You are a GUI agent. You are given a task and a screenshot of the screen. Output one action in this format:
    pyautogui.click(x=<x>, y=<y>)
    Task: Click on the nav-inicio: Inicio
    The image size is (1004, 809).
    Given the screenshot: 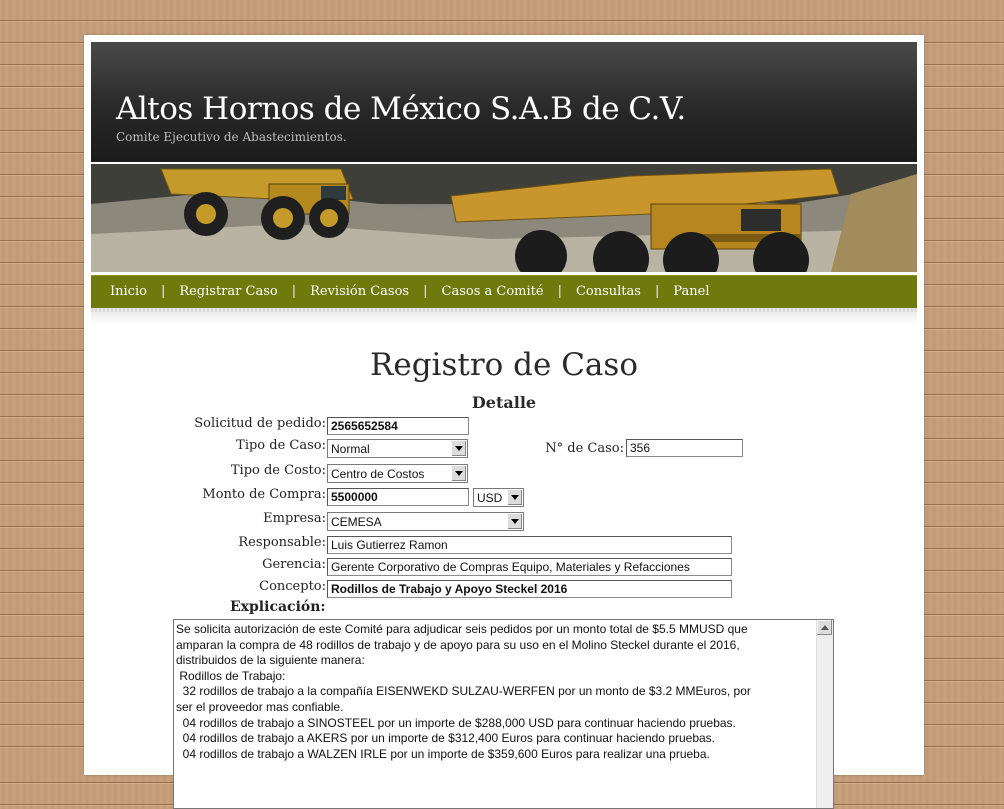 What is the action you would take?
    pyautogui.click(x=128, y=291)
    